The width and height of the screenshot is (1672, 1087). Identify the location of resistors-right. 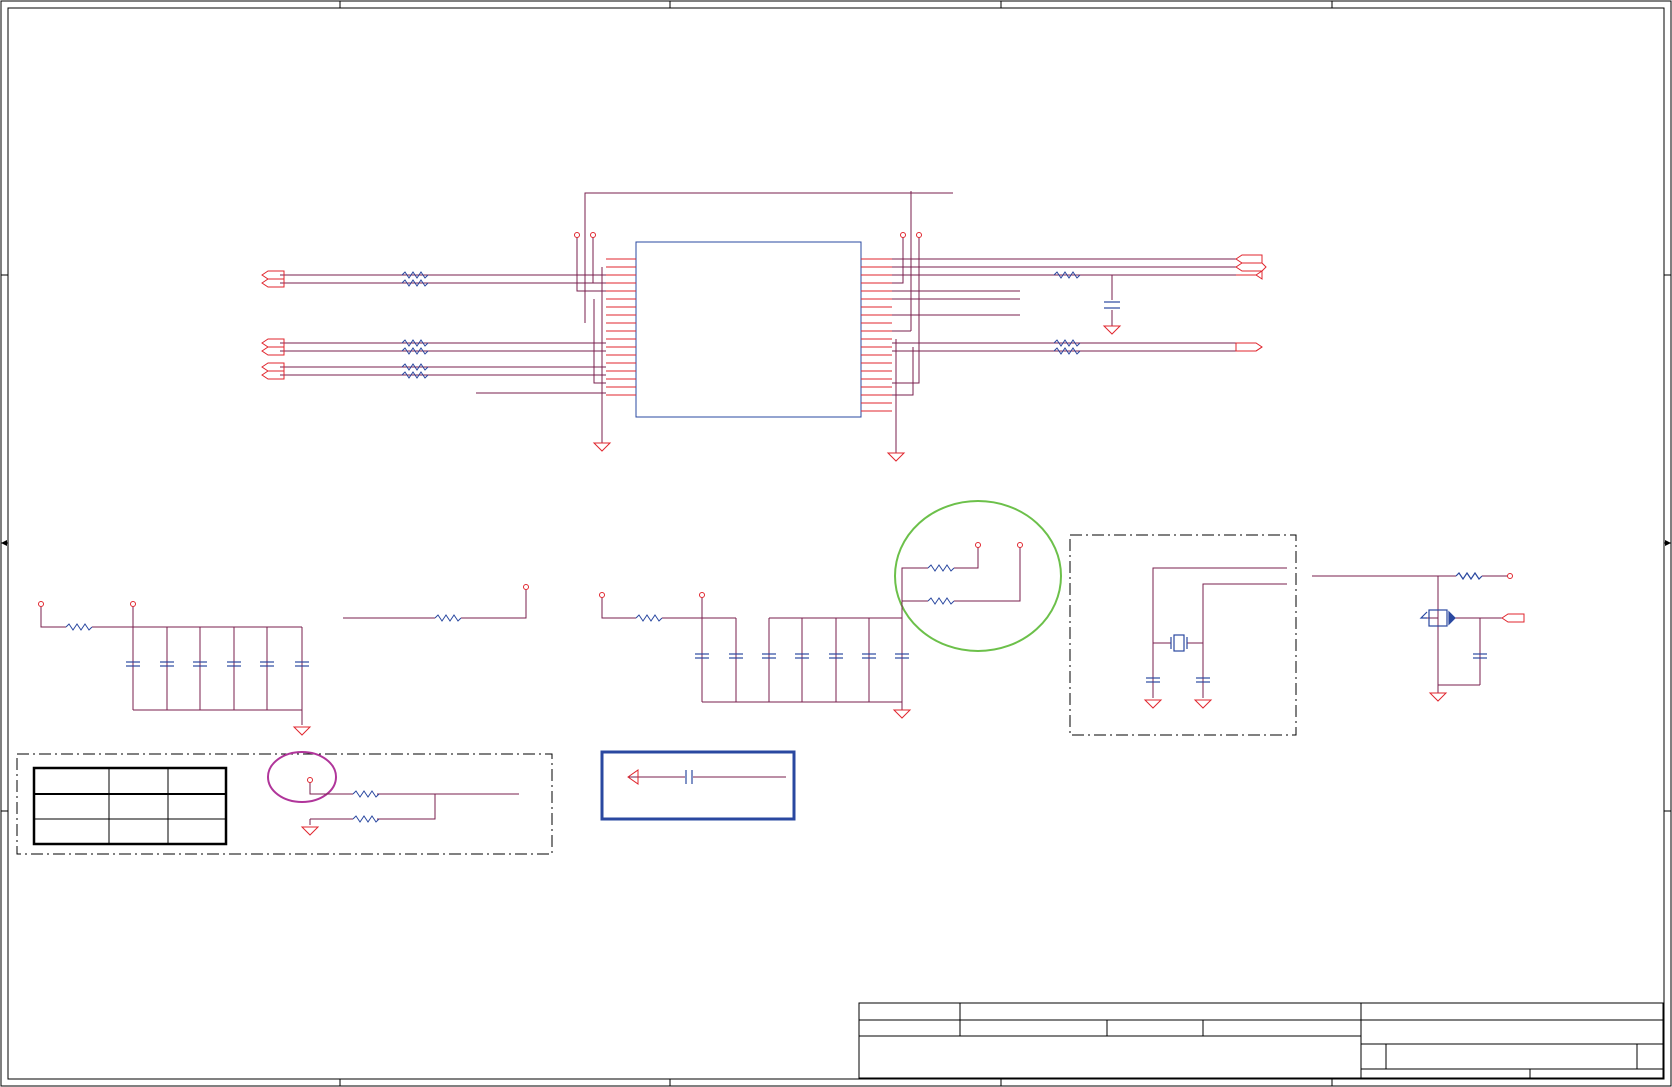
(1067, 313).